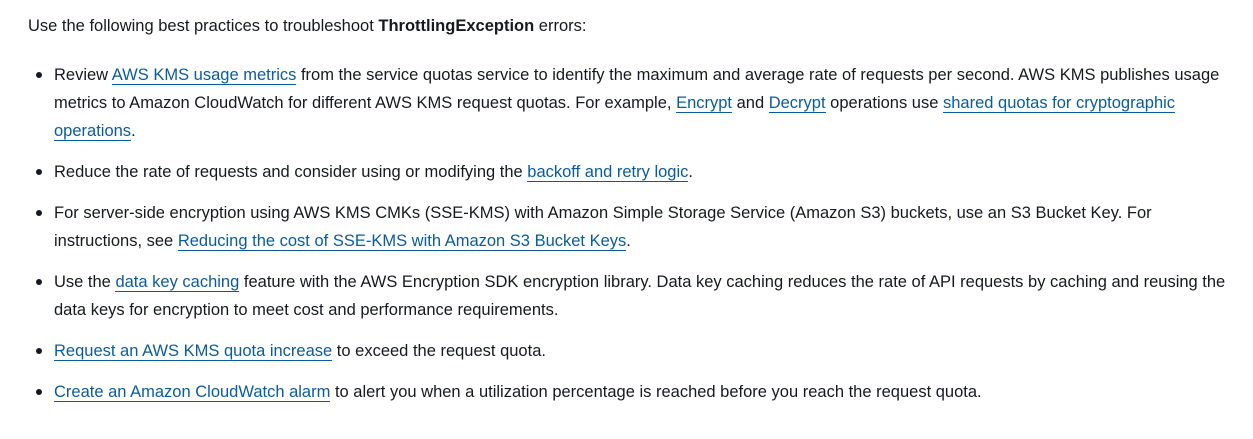 This screenshot has height=439, width=1253. Describe the element at coordinates (797, 103) in the screenshot. I see `decrypt-link: Decrypt` at that location.